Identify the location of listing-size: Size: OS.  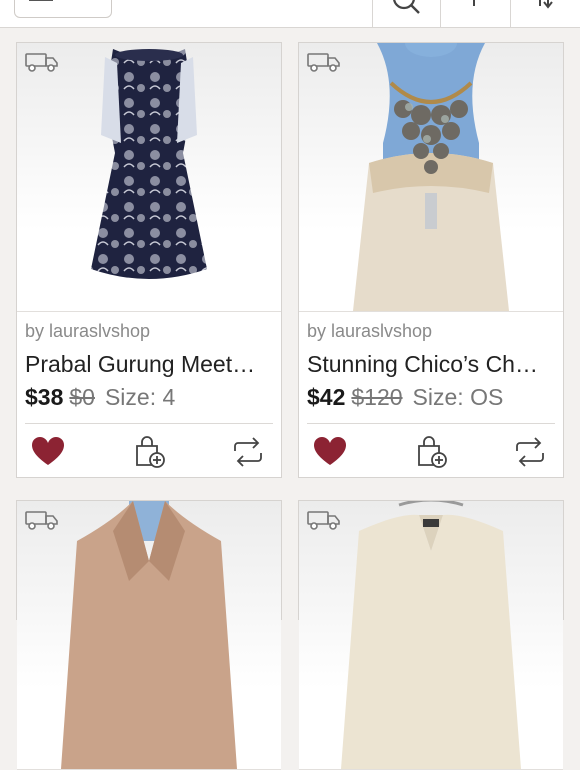
(458, 397).